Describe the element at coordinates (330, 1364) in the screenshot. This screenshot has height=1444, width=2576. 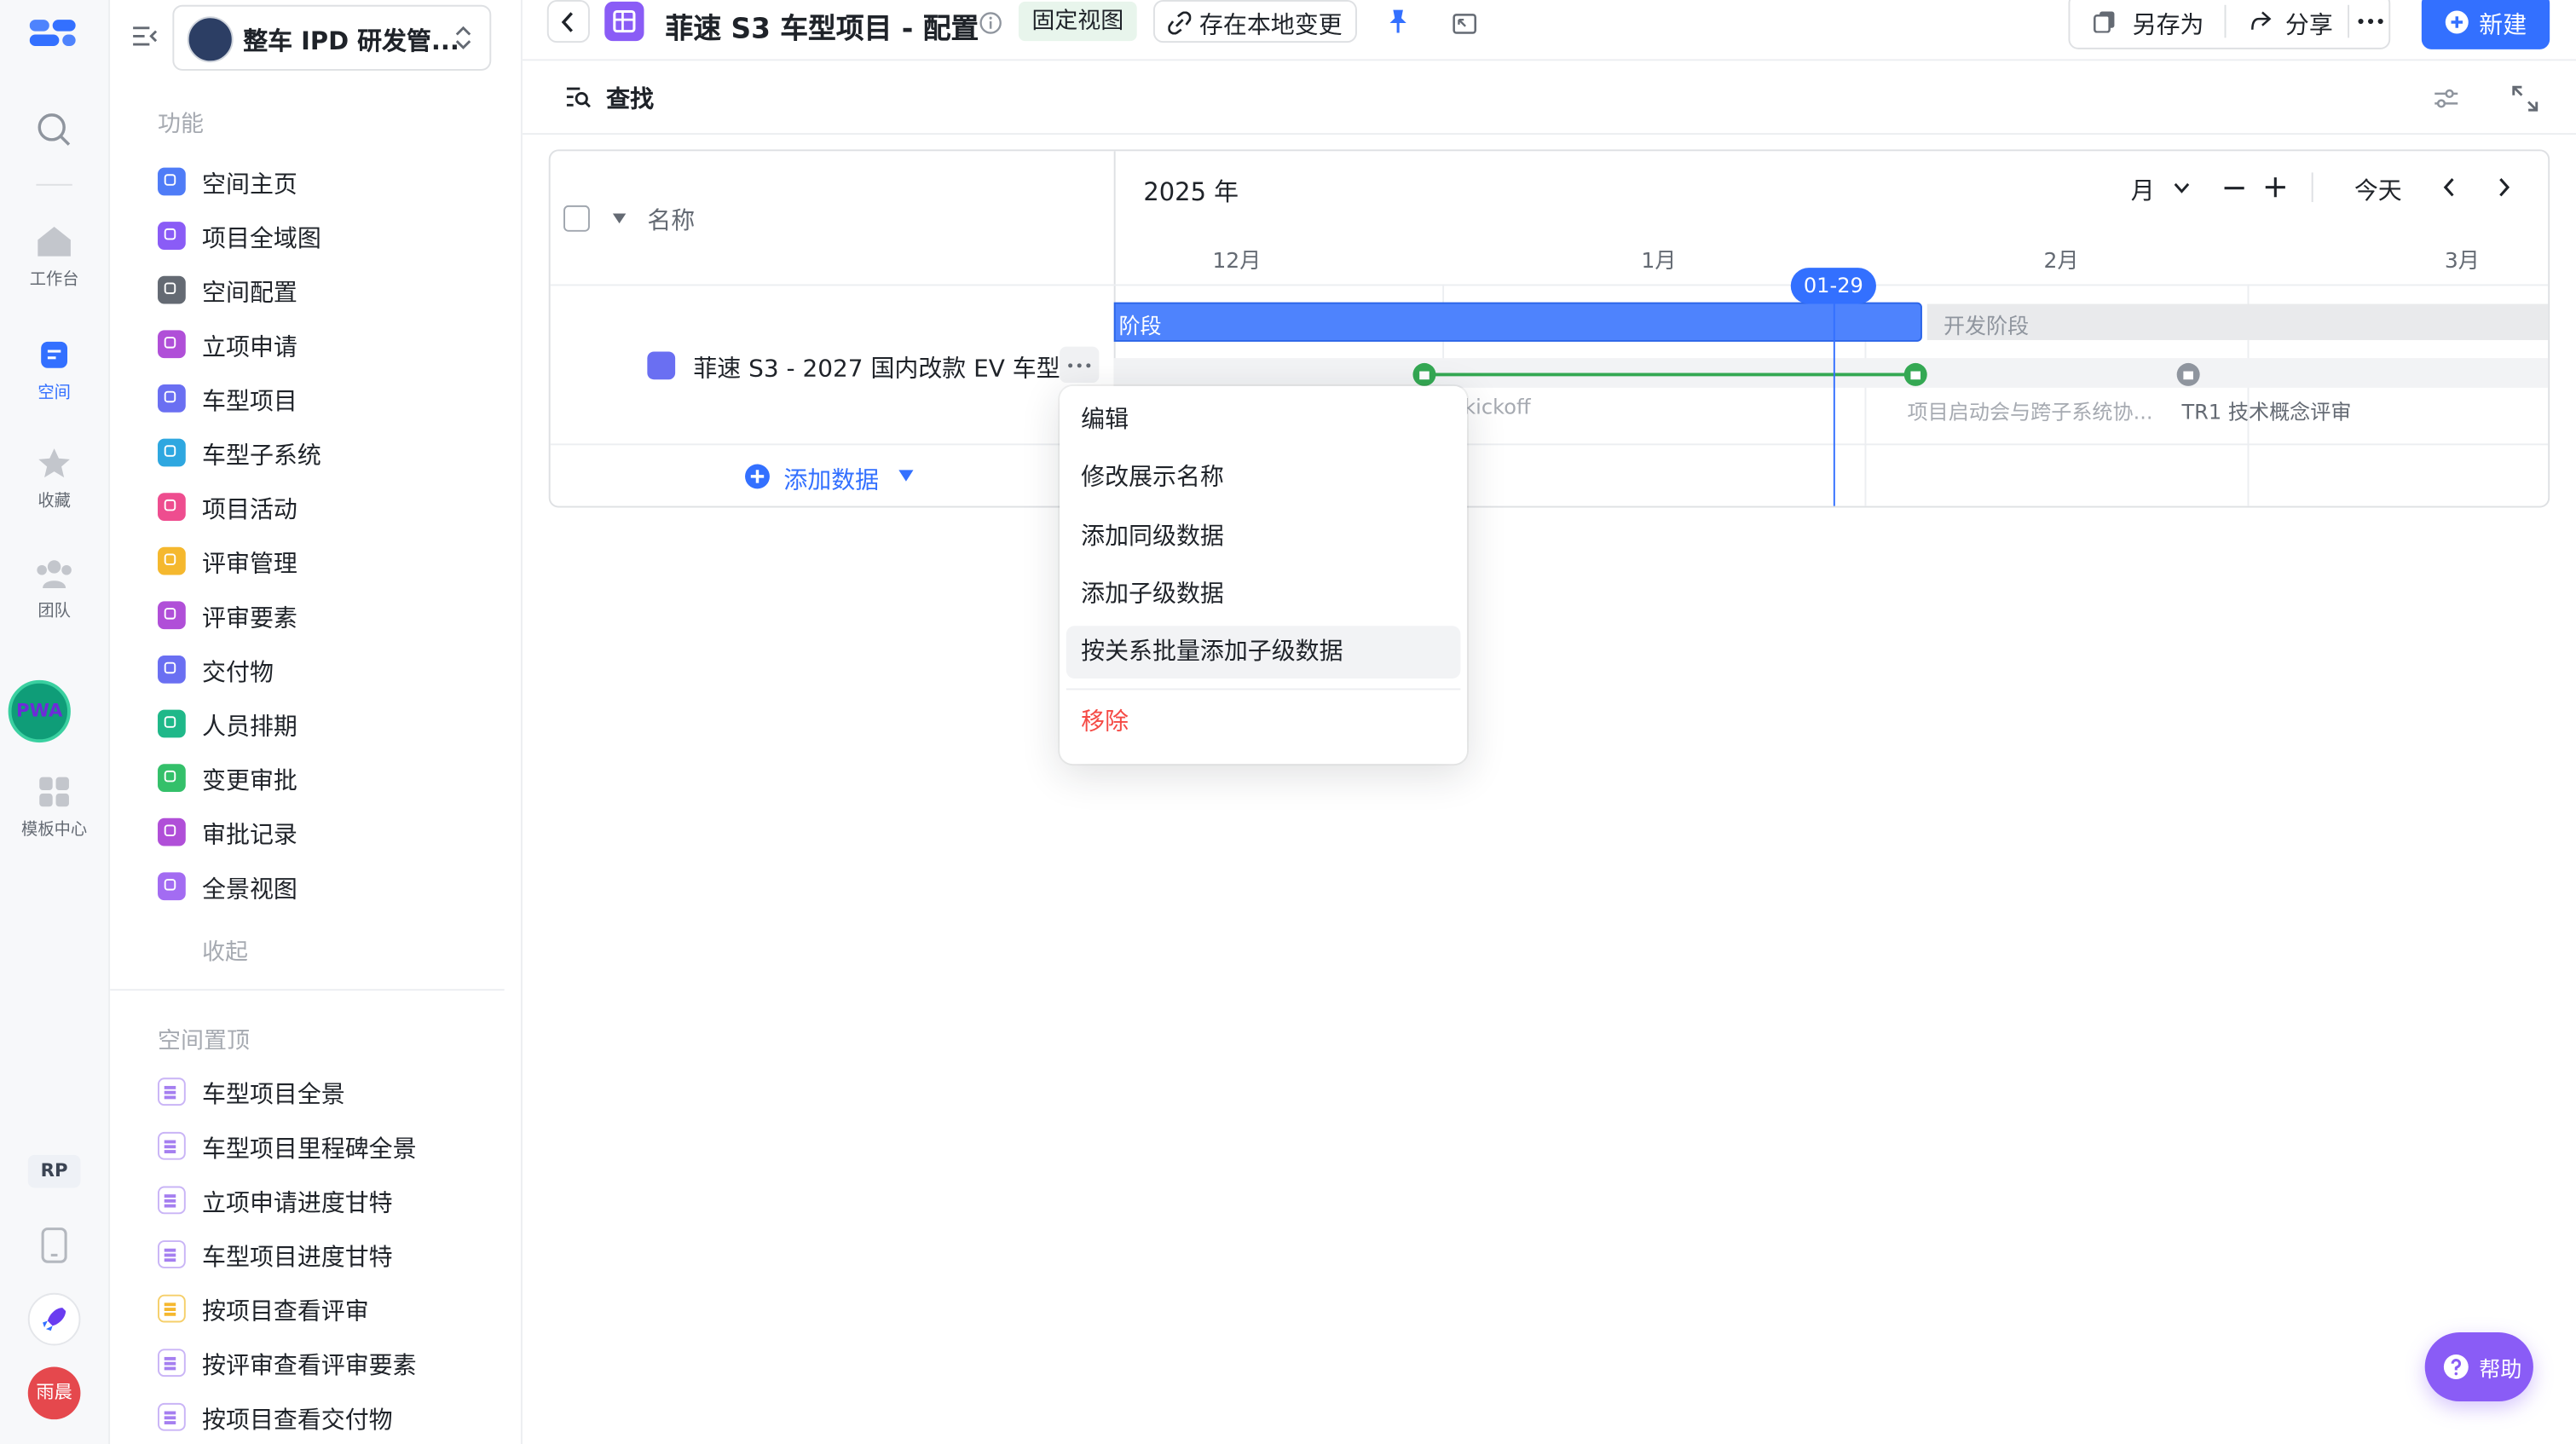
I see `pinned-item-elements-by-review: 按评审查看评审要素` at that location.